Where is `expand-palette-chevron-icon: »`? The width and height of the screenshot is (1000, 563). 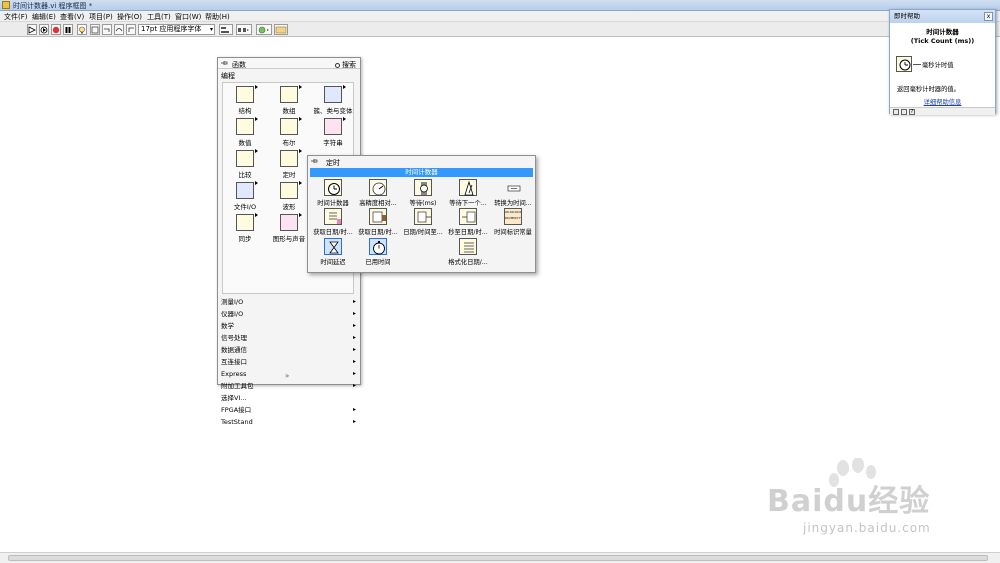
expand-palette-chevron-icon: » is located at coordinates (287, 376).